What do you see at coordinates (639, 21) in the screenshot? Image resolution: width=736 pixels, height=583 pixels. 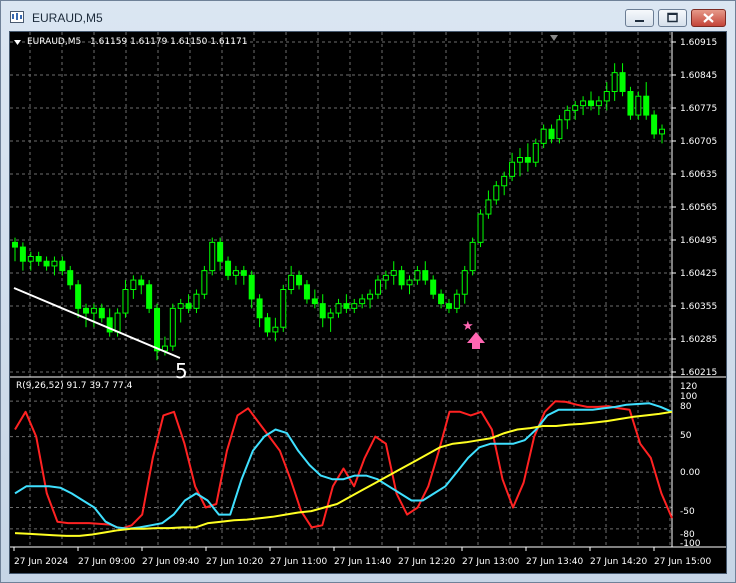 I see `minimize-icon` at bounding box center [639, 21].